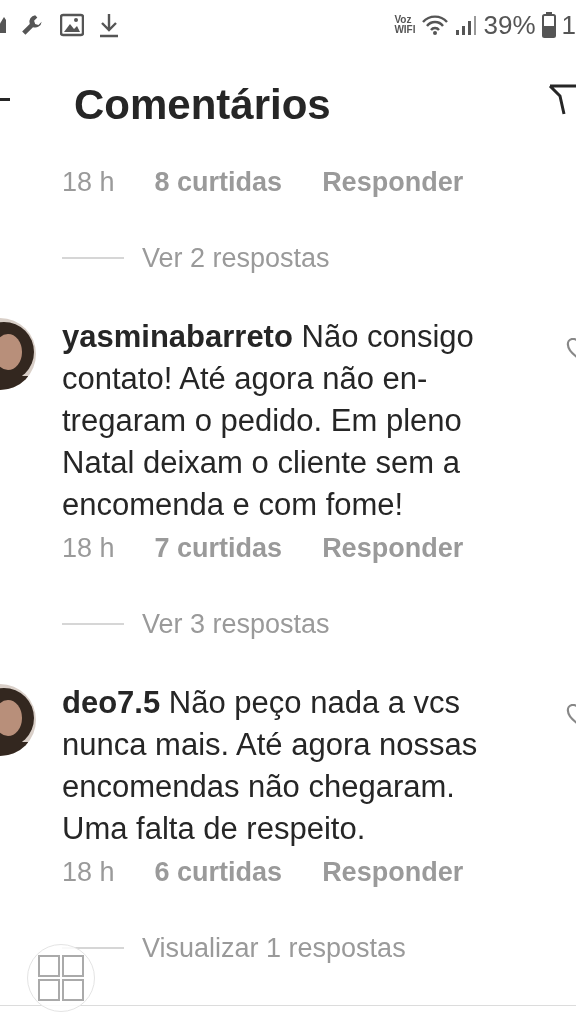 The height and width of the screenshot is (1024, 576). Describe the element at coordinates (61, 978) in the screenshot. I see `grid-icon` at that location.